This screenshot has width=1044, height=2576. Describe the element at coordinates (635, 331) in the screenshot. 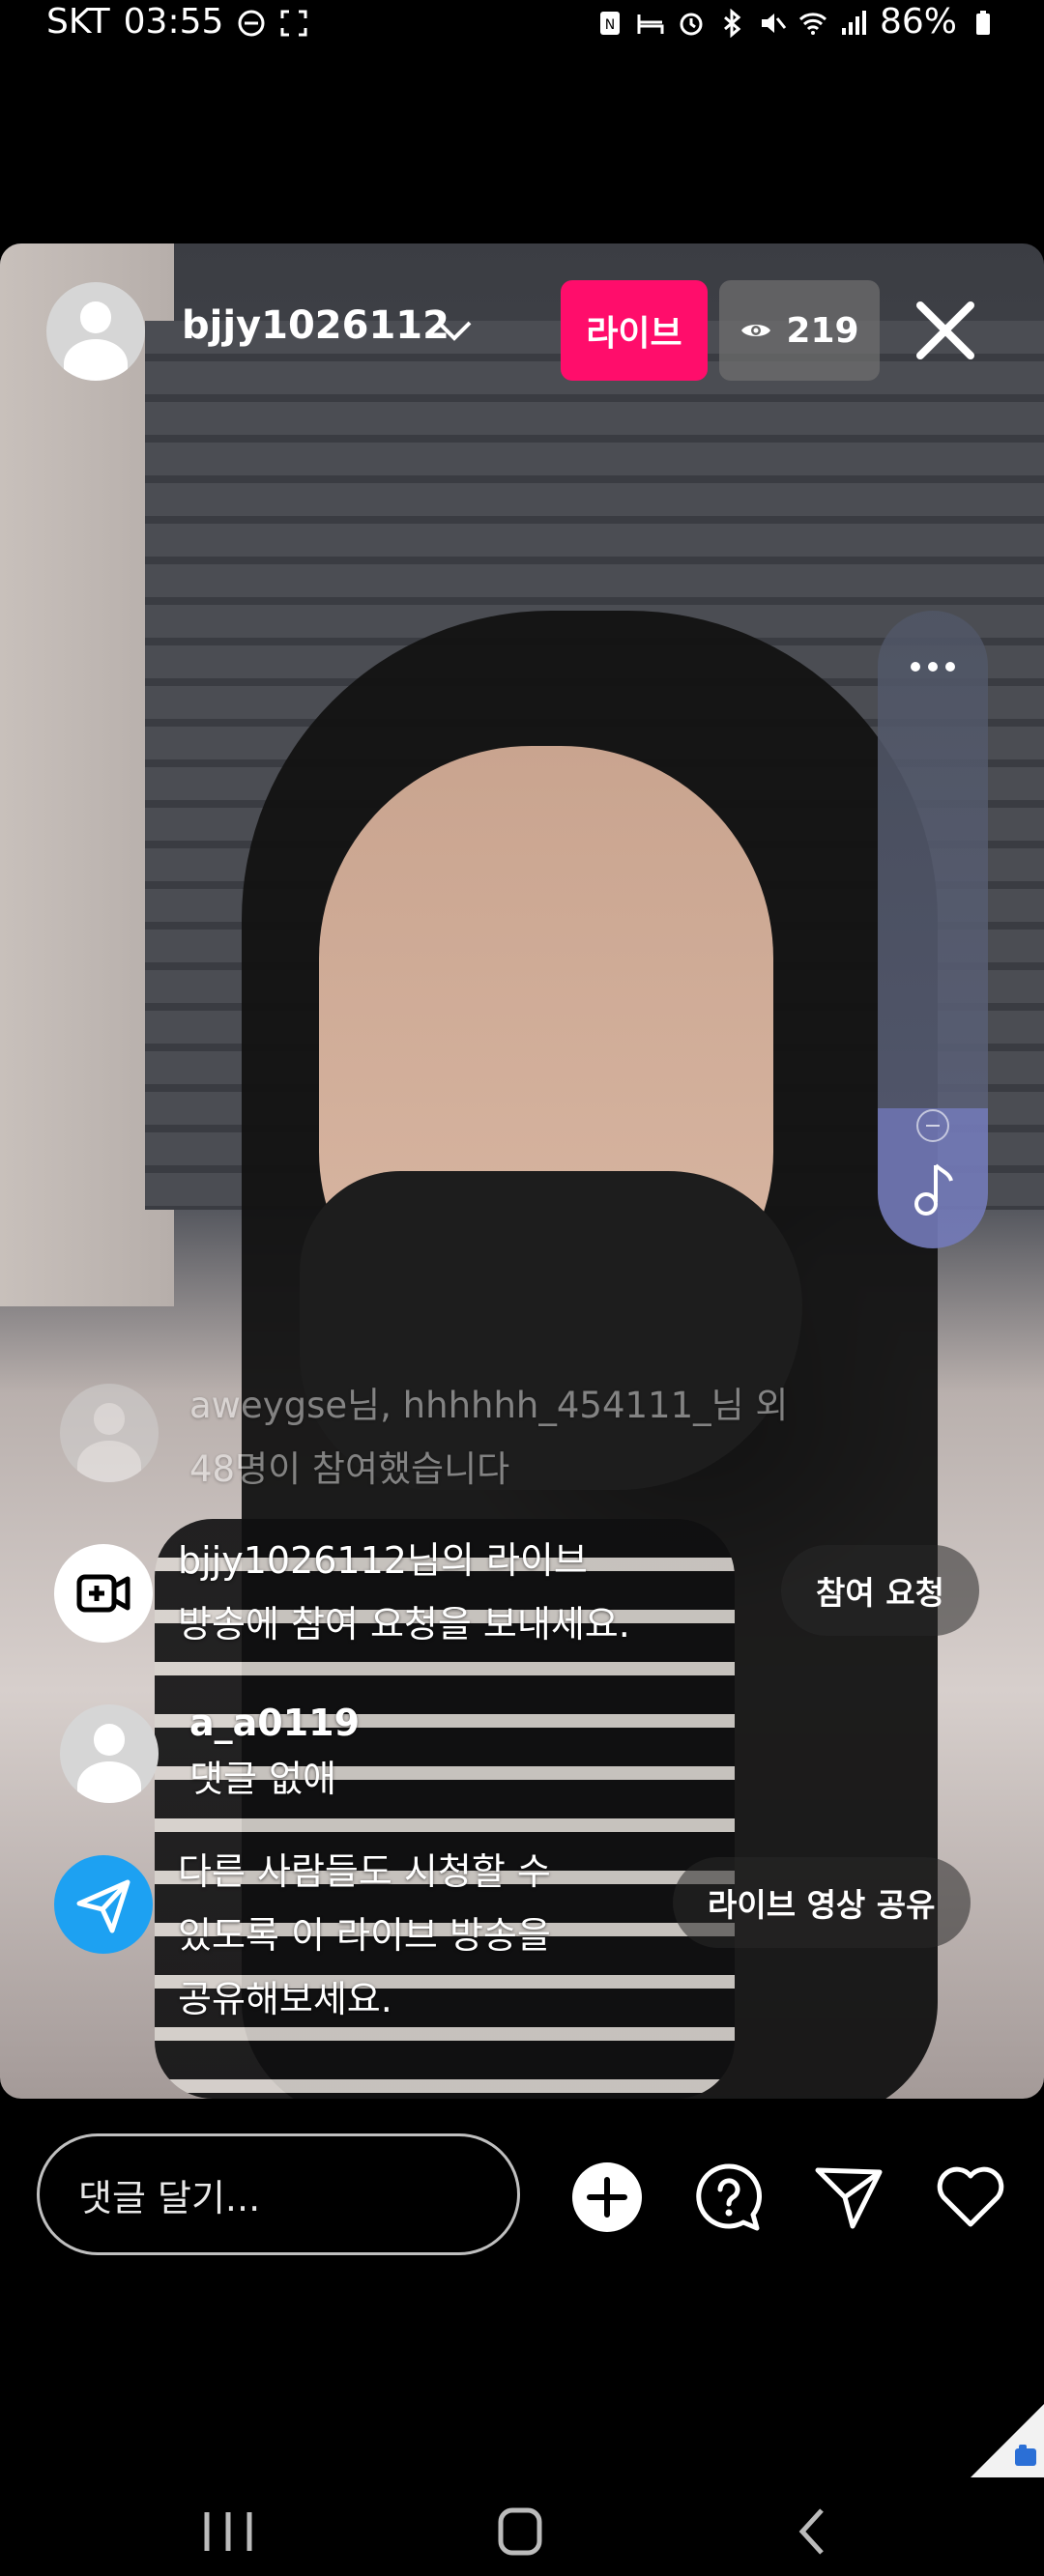

I see `live-badge: 라이브` at that location.